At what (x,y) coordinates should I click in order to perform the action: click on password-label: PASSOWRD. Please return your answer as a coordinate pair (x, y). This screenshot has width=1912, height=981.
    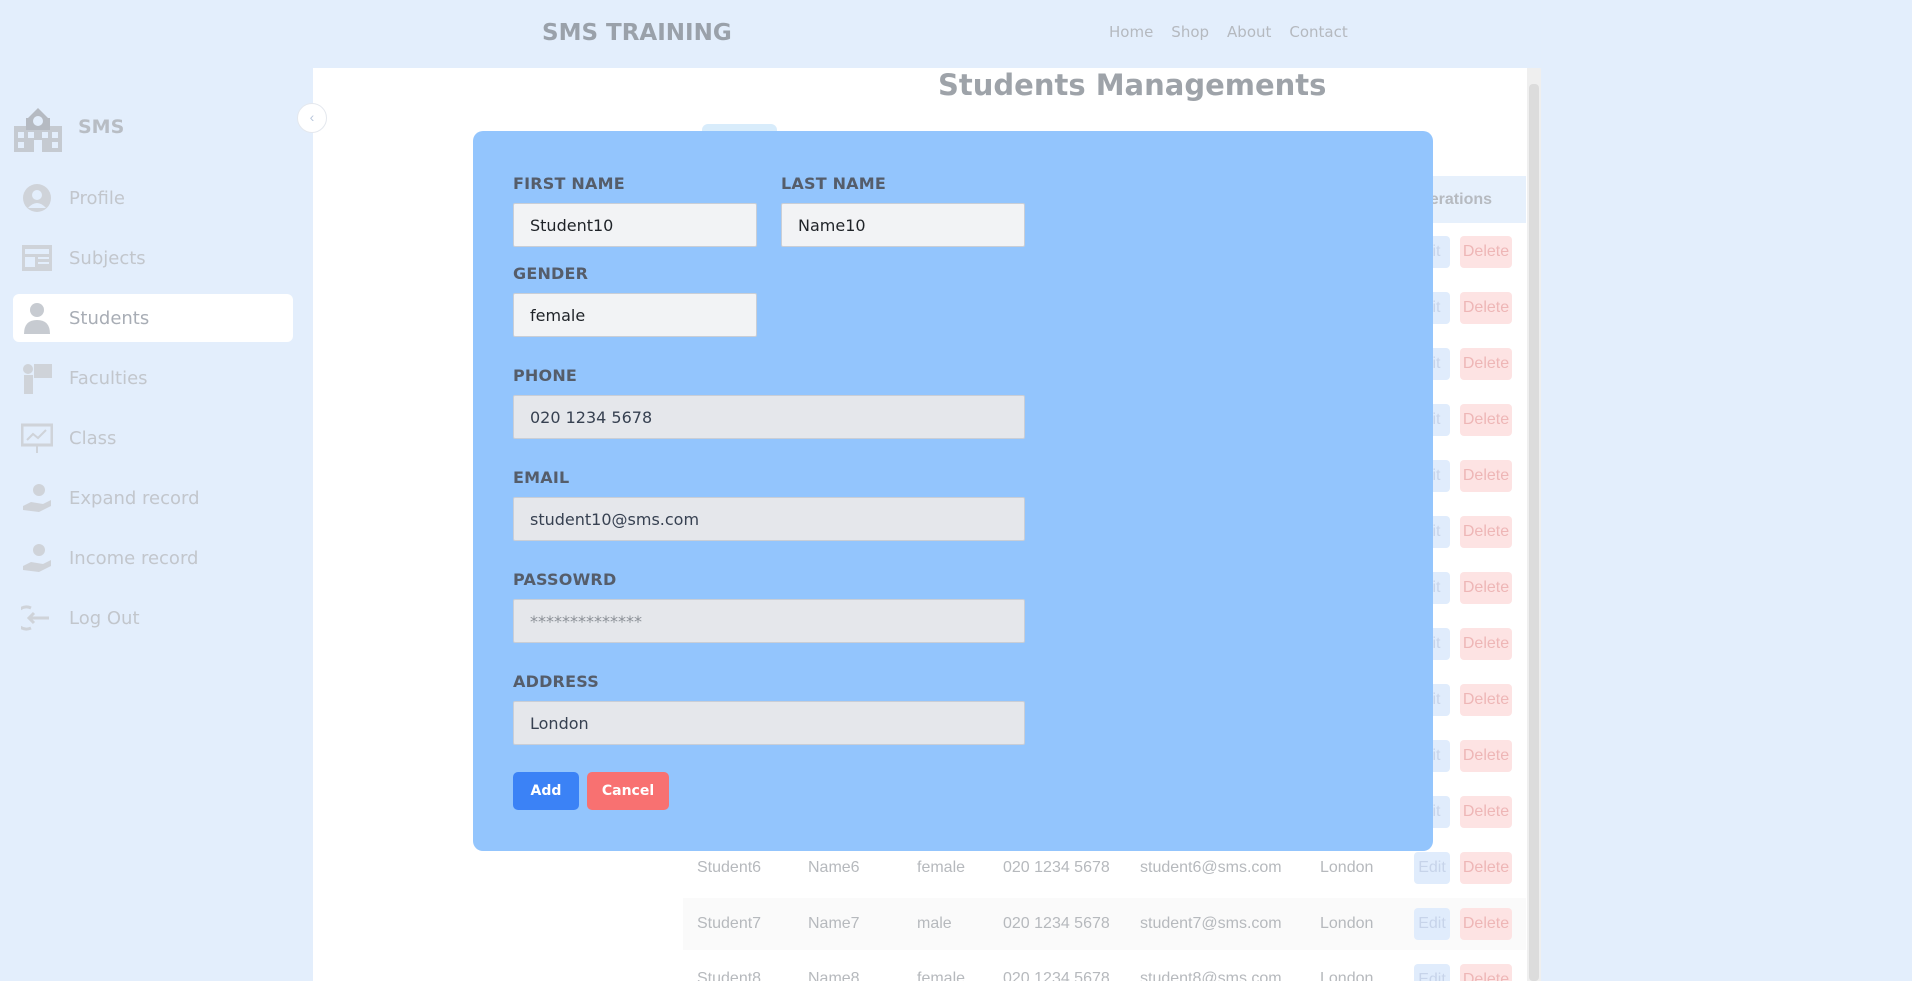
    Looking at the image, I should click on (565, 579).